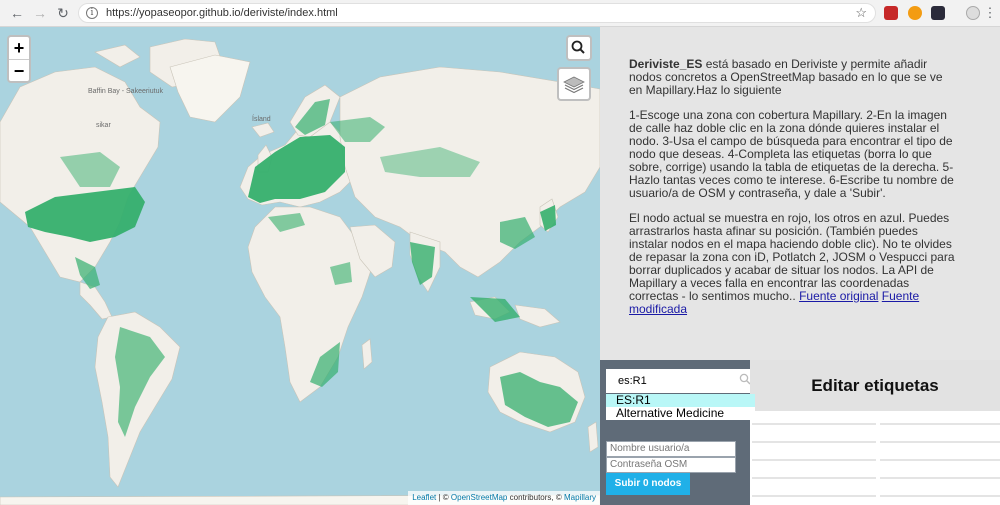 The image size is (1000, 505). What do you see at coordinates (580, 497) in the screenshot?
I see `mapillary-link: Mapillary` at bounding box center [580, 497].